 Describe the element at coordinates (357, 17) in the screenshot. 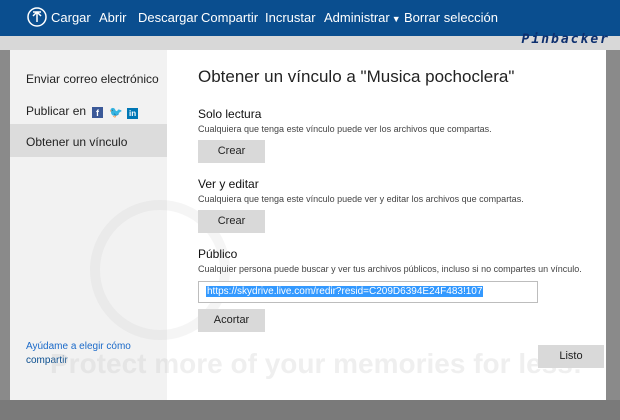

I see `toolbar-manage-label: Administrar` at that location.